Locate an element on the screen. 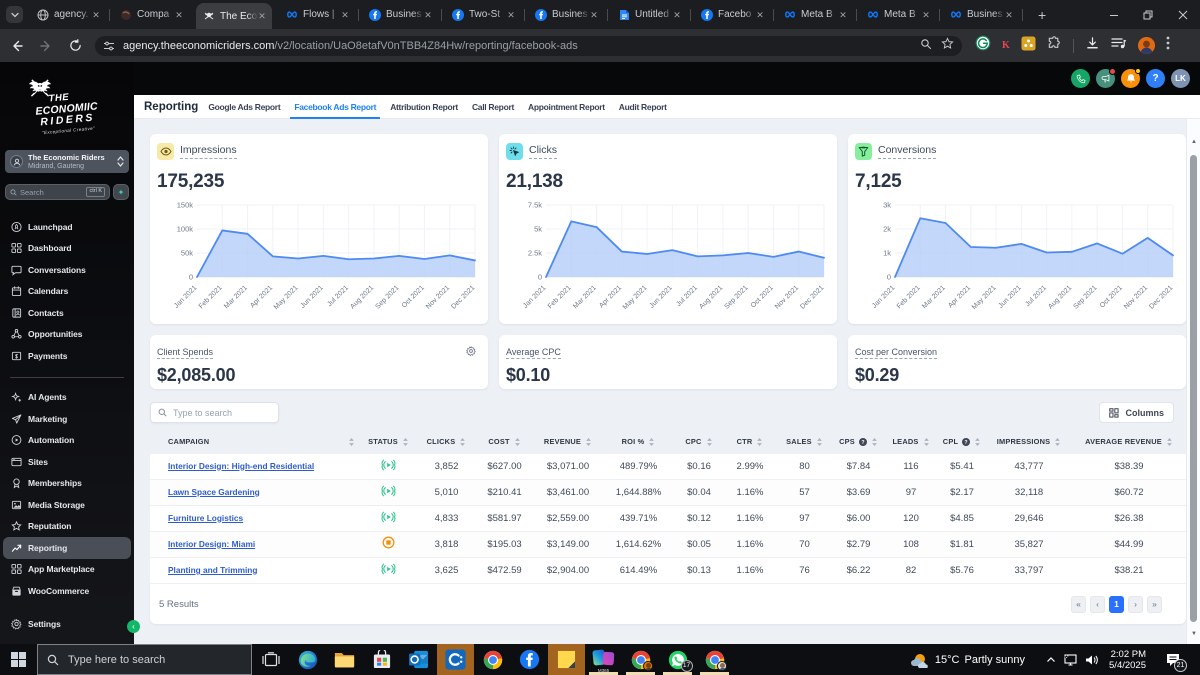  page-button: › is located at coordinates (1135, 604).